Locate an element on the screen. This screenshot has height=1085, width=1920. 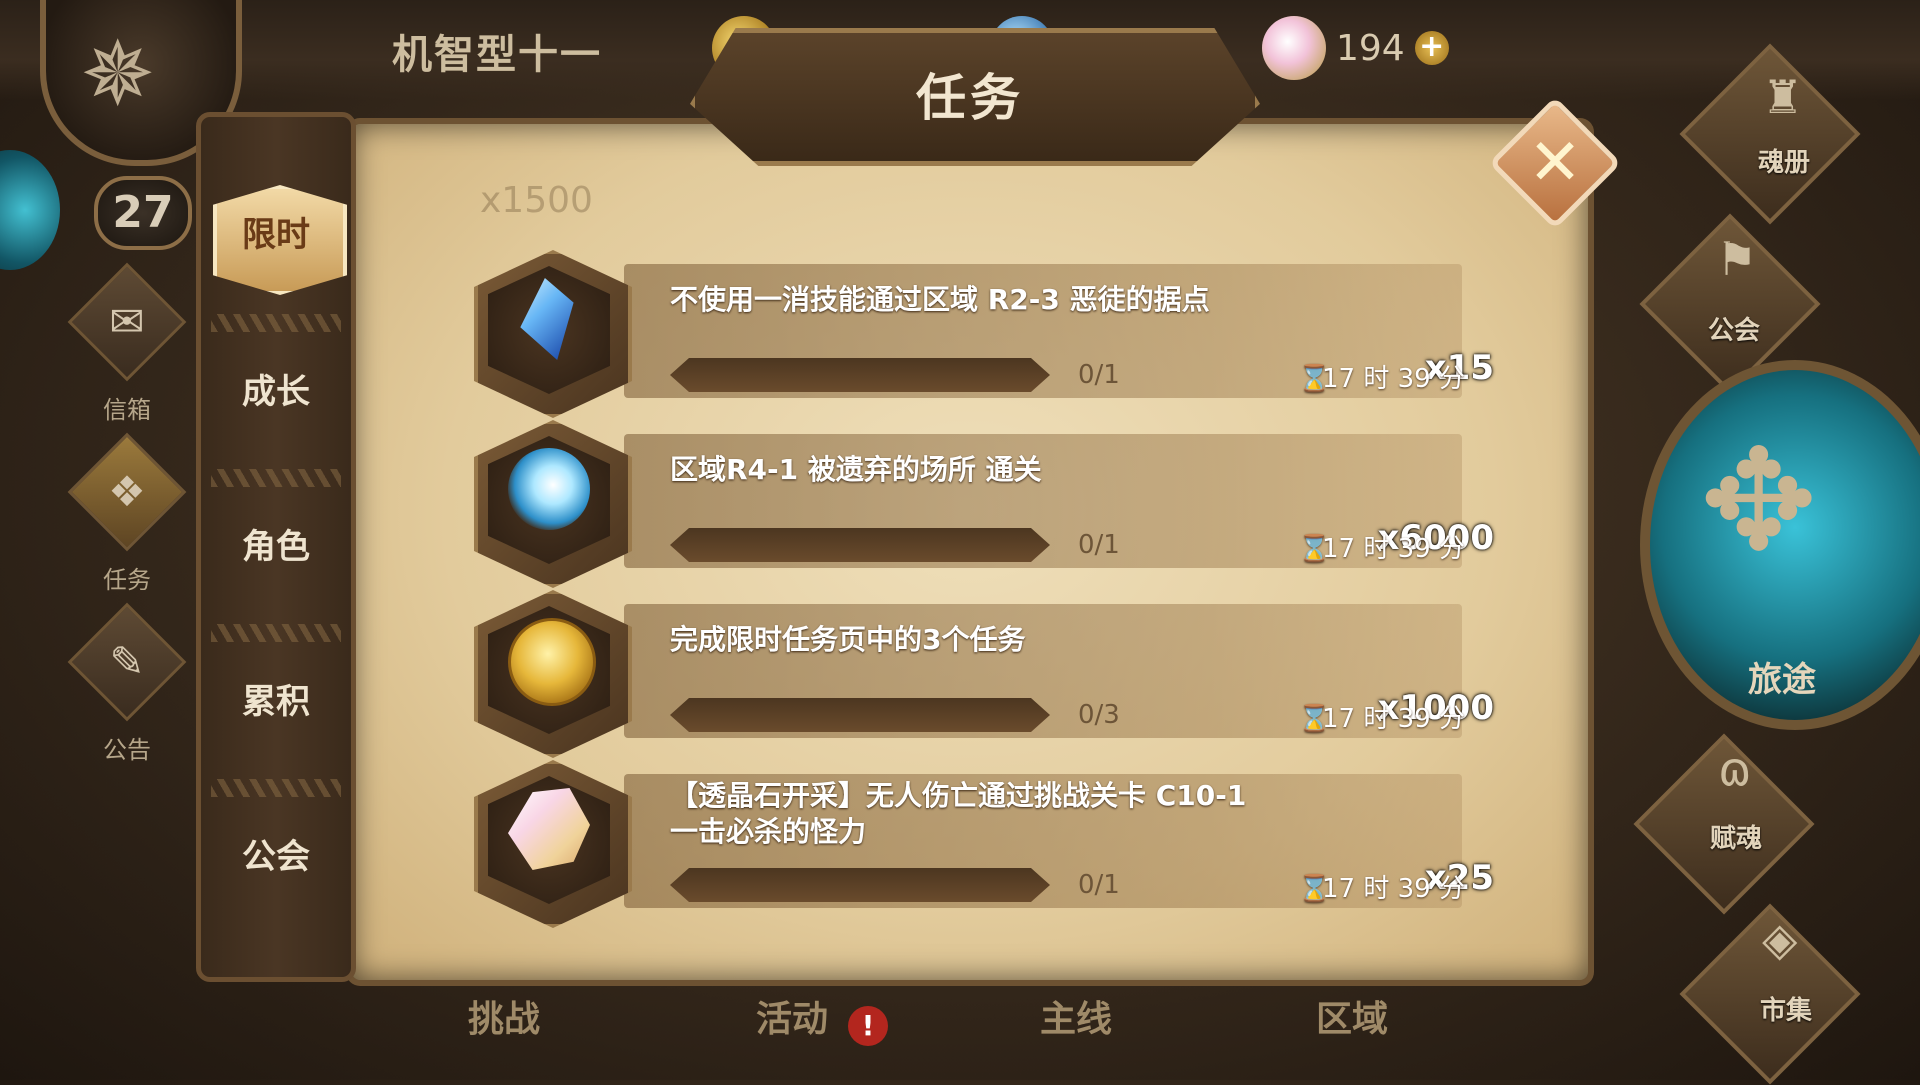
quest-description: 【透晶石开采】无人伤亡通过挑战关卡 C10-1 一击必杀的怪力 is located at coordinates (958, 813).